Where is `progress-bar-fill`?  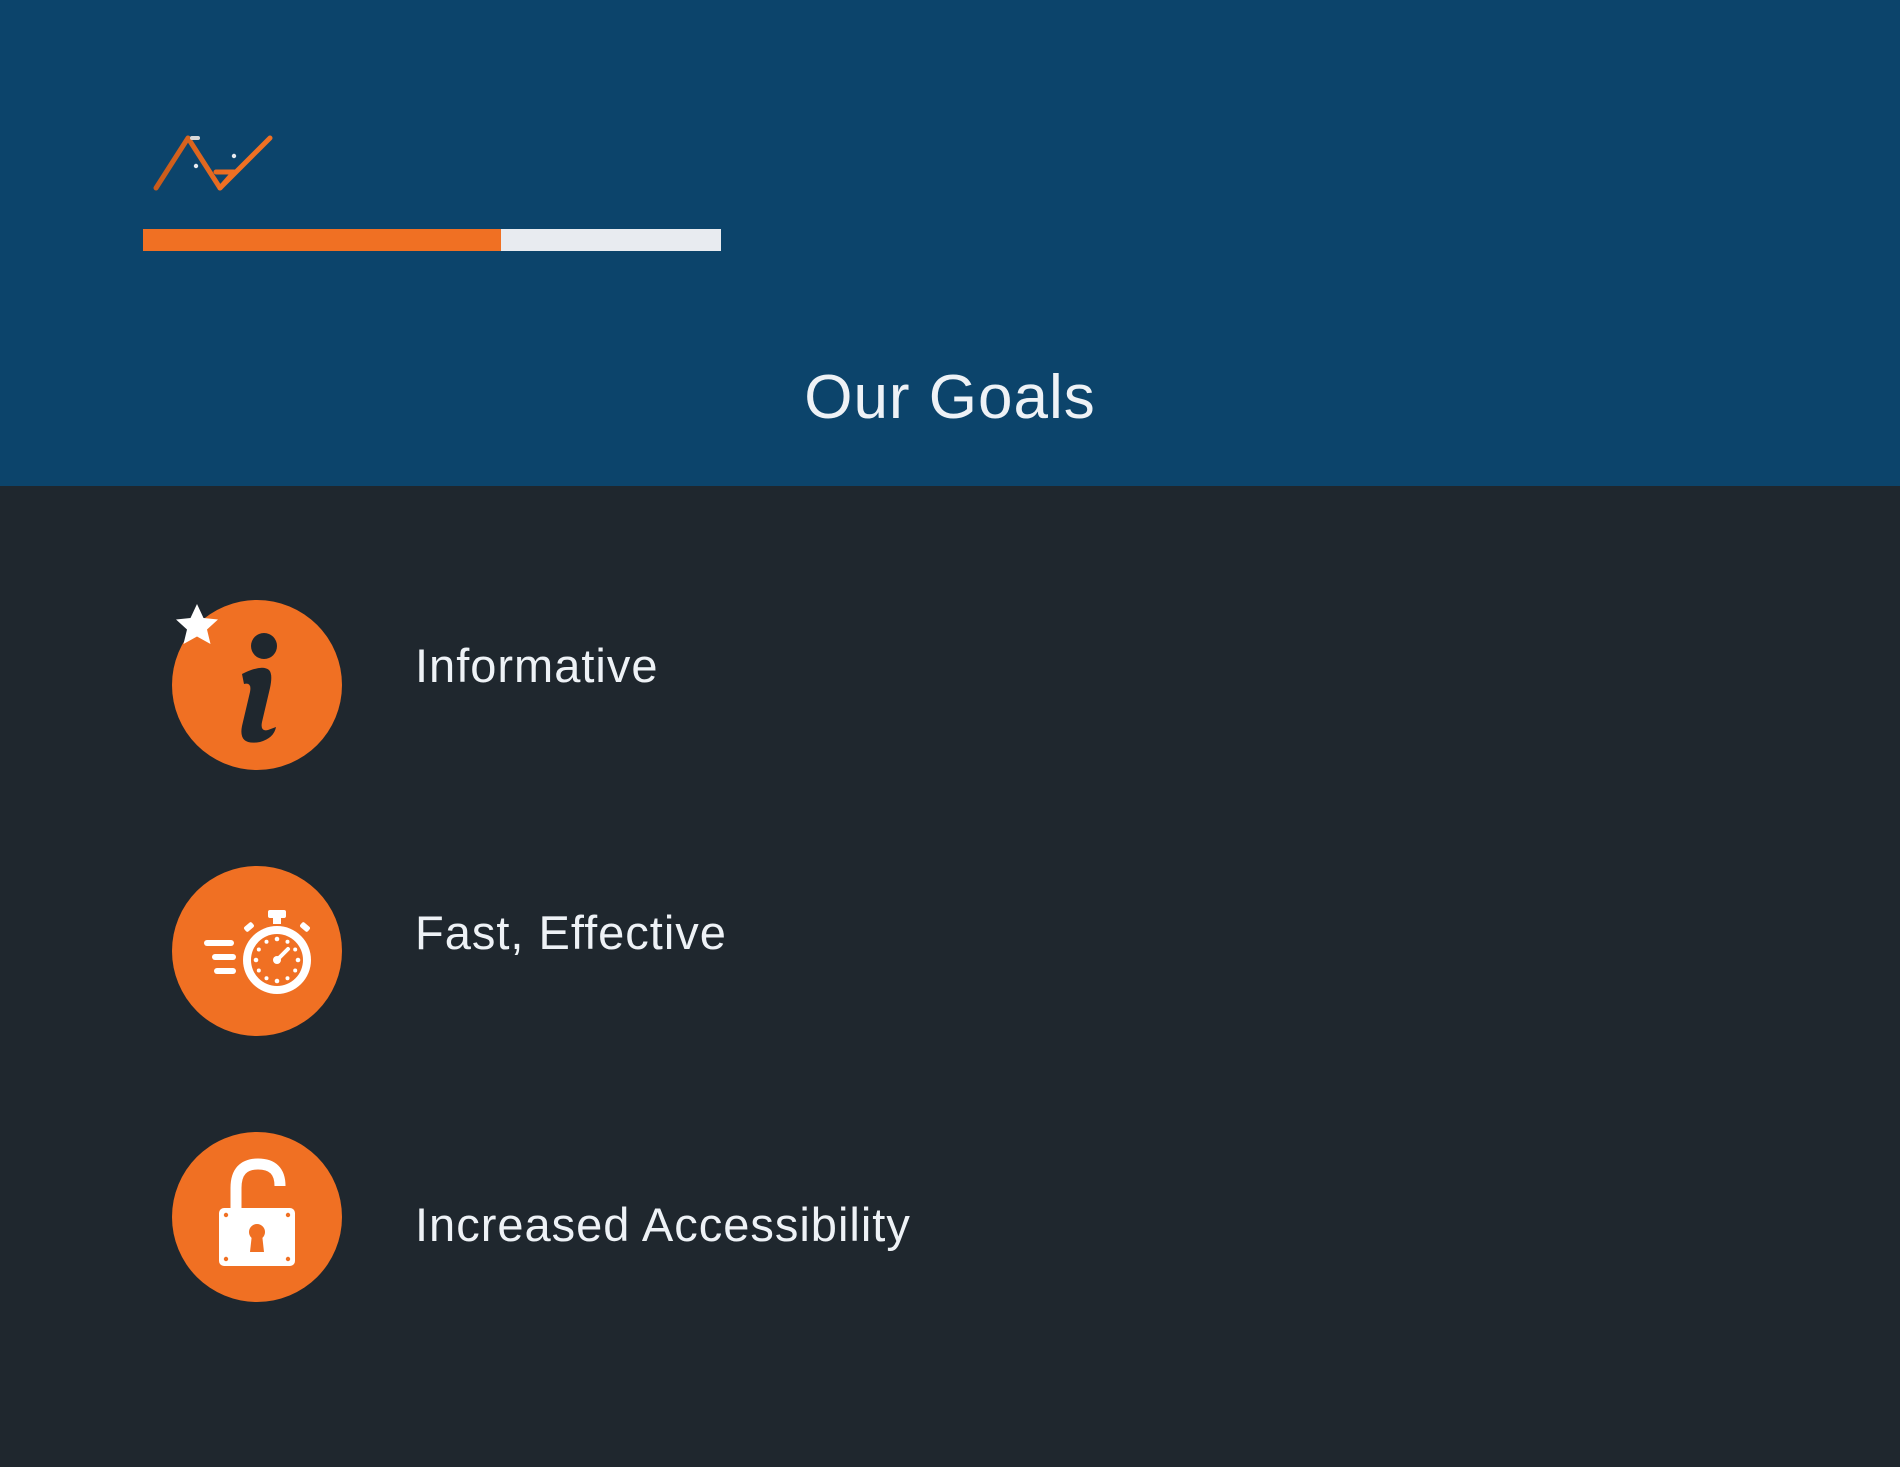 progress-bar-fill is located at coordinates (322, 240).